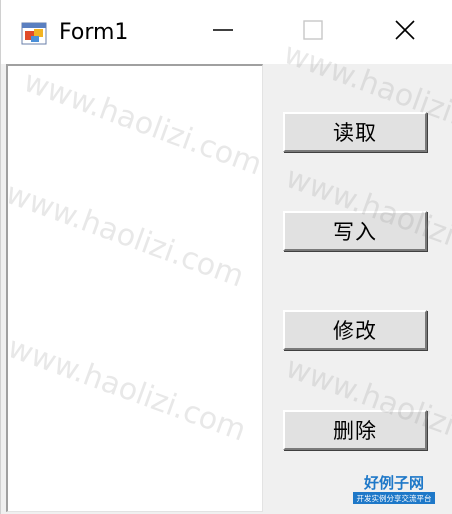 This screenshot has height=514, width=452. What do you see at coordinates (355, 231) in the screenshot?
I see `write-button: 写入` at bounding box center [355, 231].